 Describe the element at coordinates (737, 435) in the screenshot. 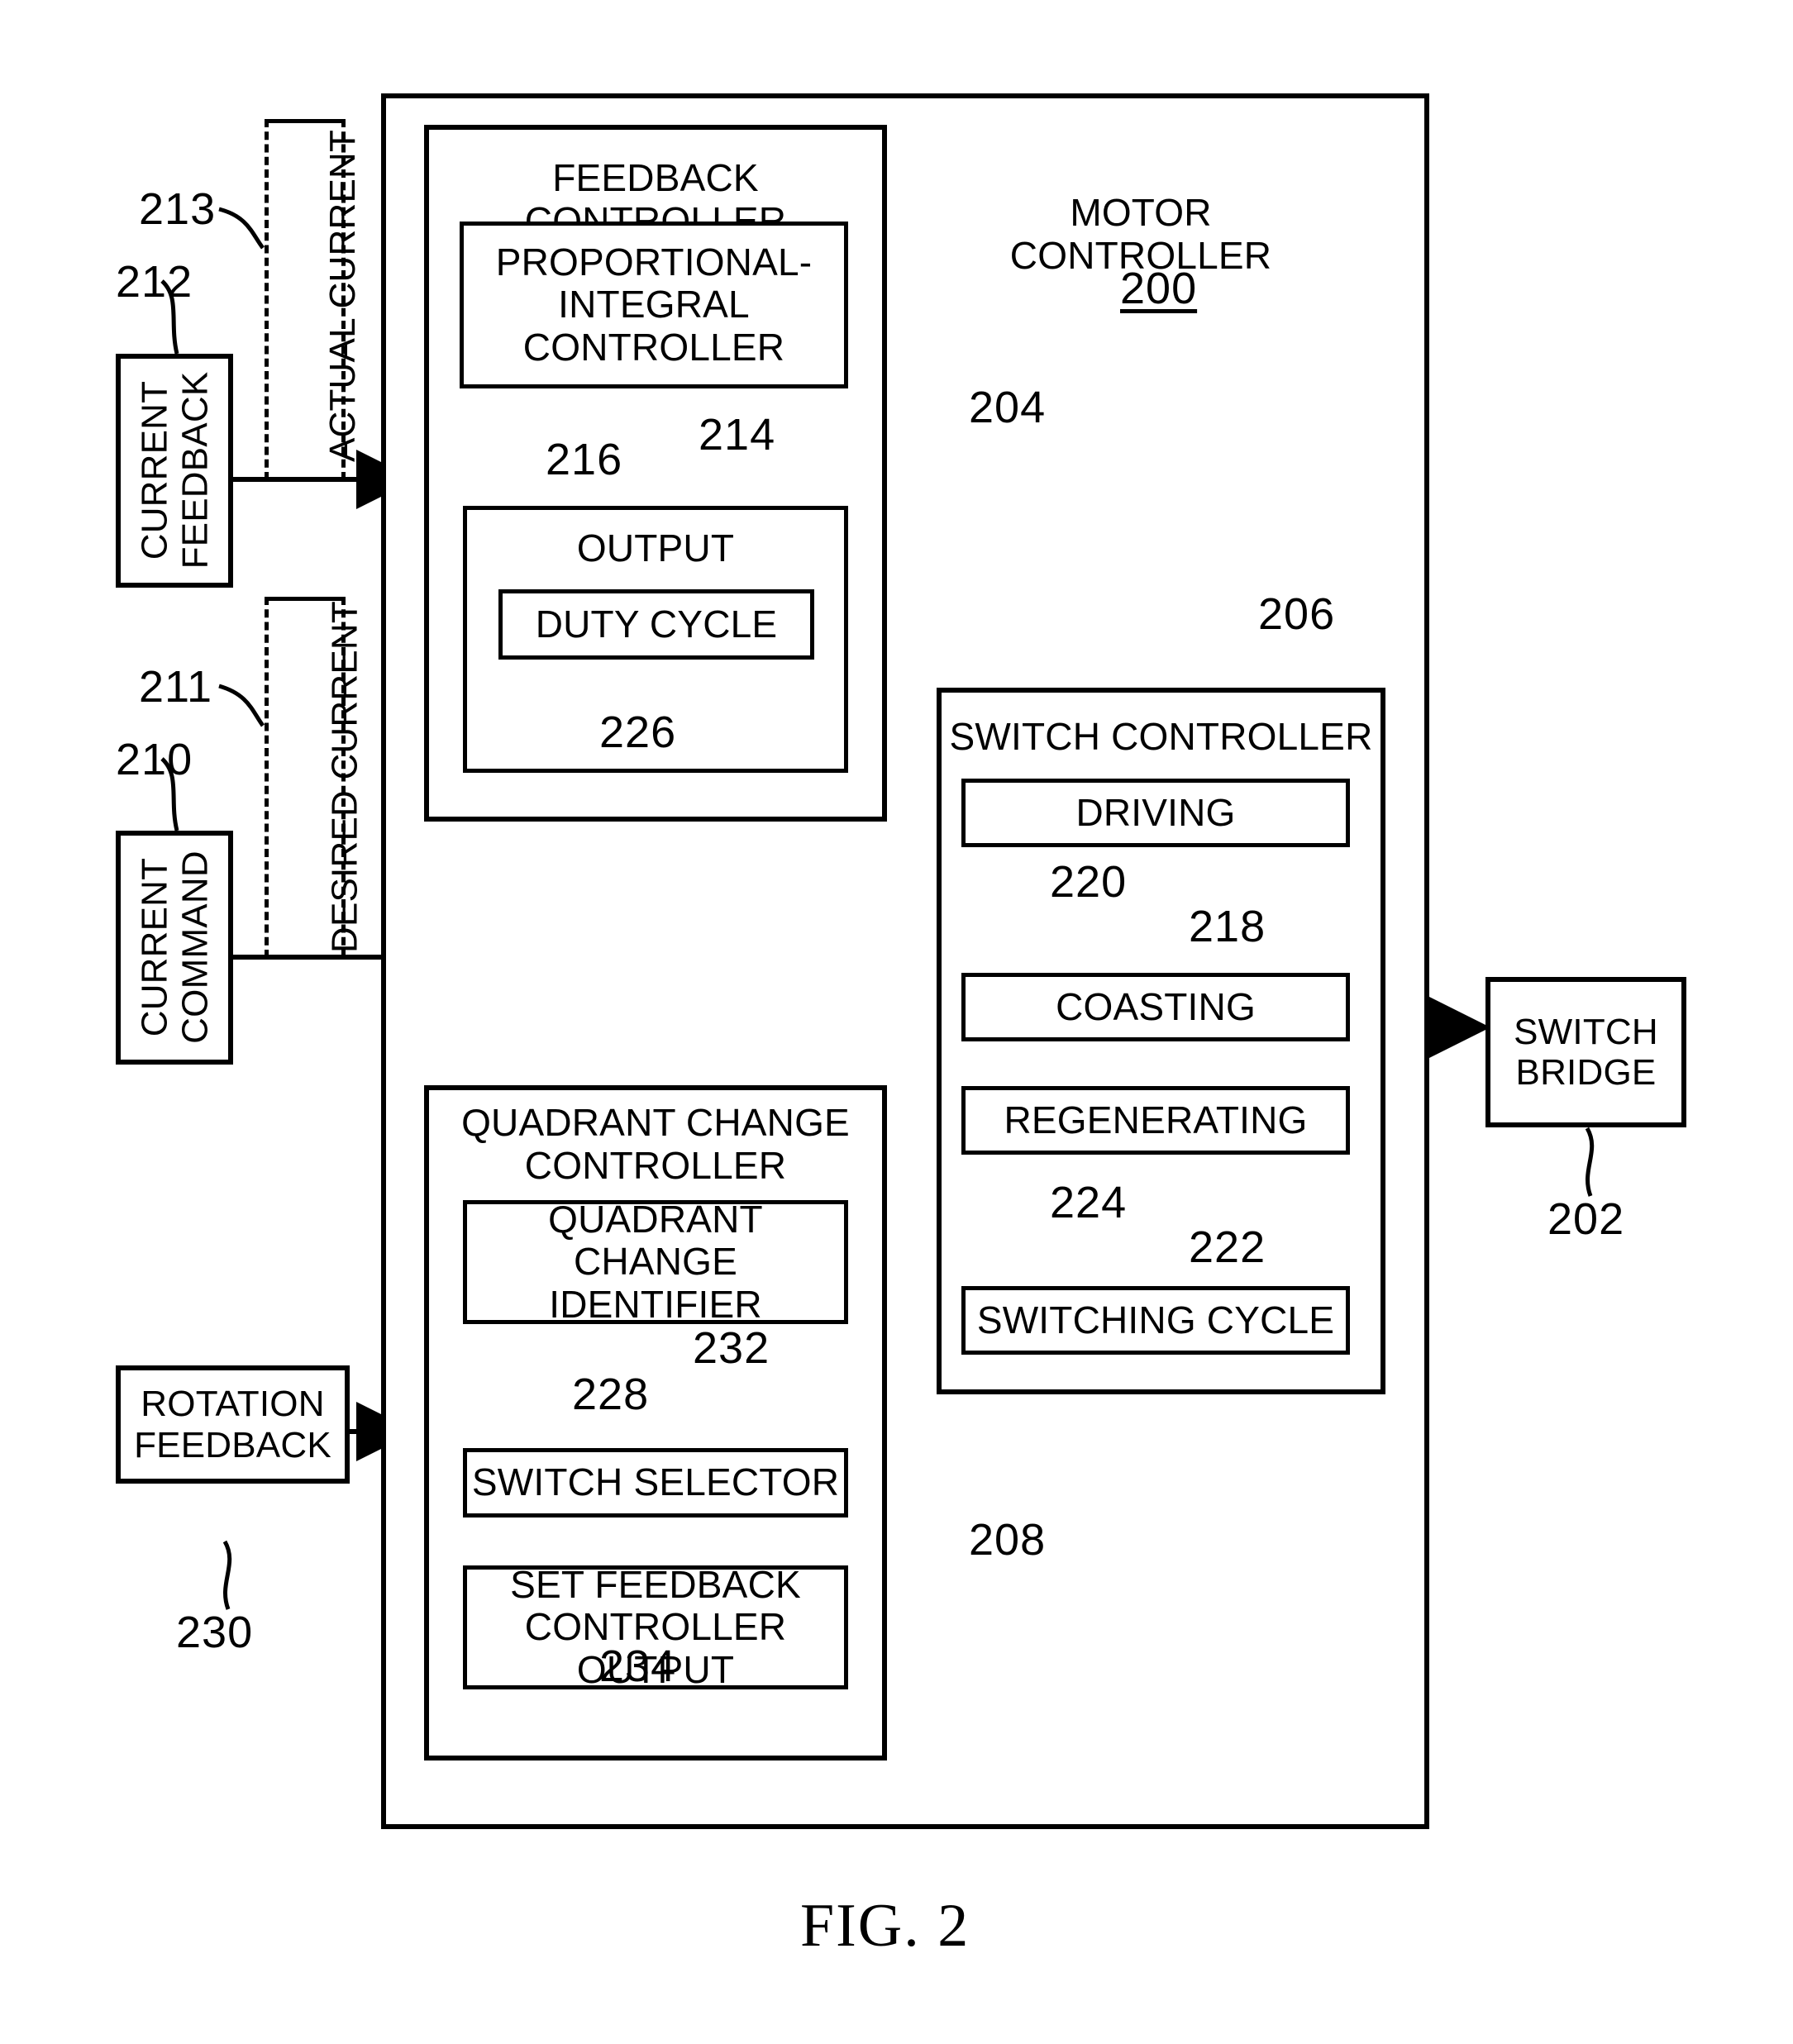

I see `output-ref: 214` at that location.